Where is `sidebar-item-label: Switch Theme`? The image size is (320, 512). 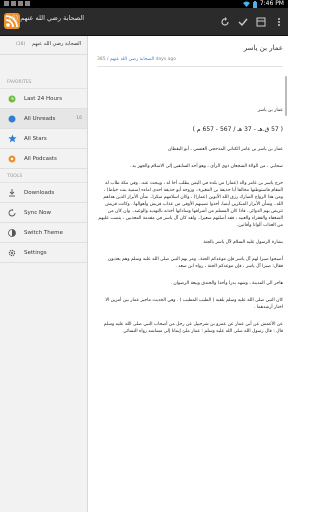 sidebar-item-label: Switch Theme is located at coordinates (43, 232).